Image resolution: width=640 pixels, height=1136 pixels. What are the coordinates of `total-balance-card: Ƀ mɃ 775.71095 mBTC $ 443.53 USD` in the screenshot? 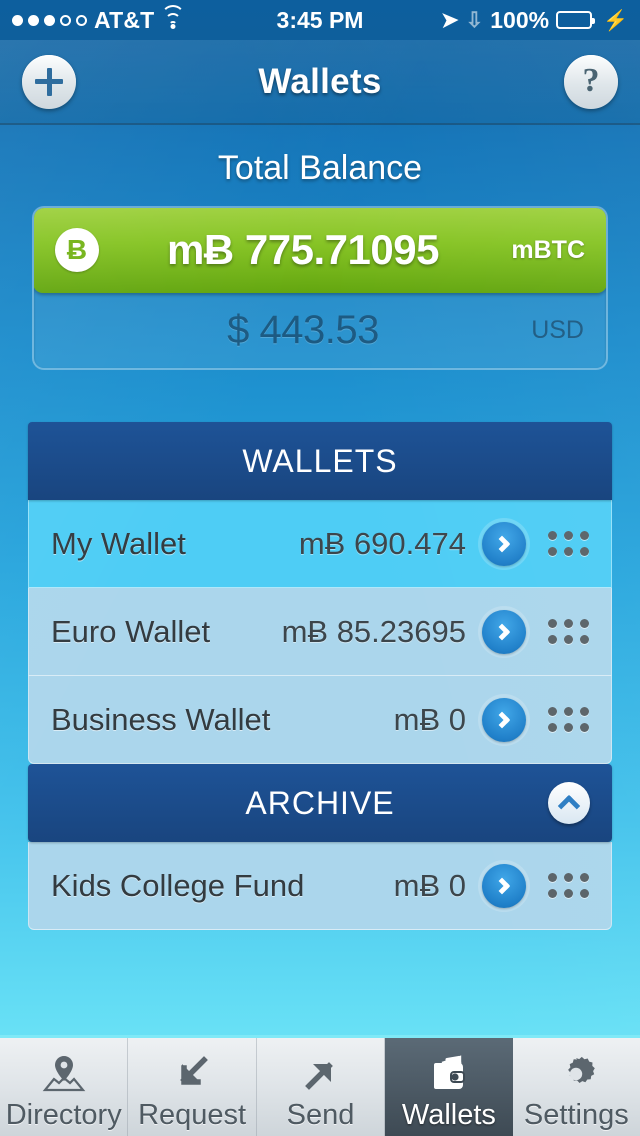 It's located at (320, 288).